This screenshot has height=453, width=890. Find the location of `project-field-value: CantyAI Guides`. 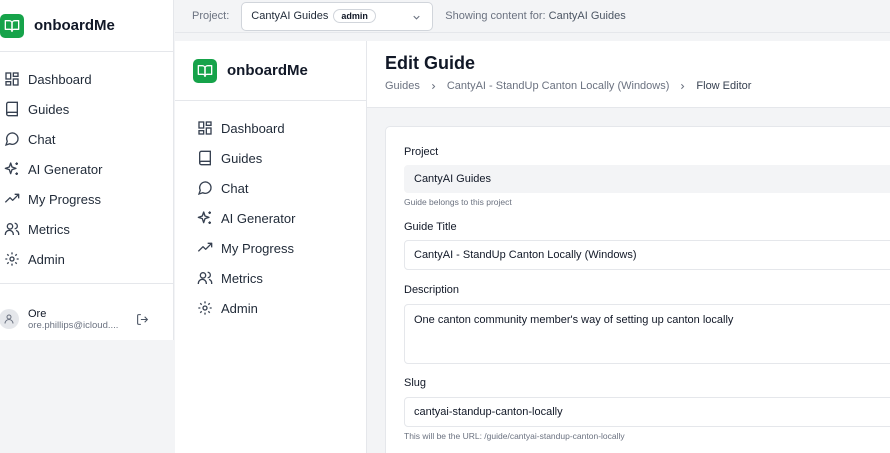

project-field-value: CantyAI Guides is located at coordinates (453, 179).